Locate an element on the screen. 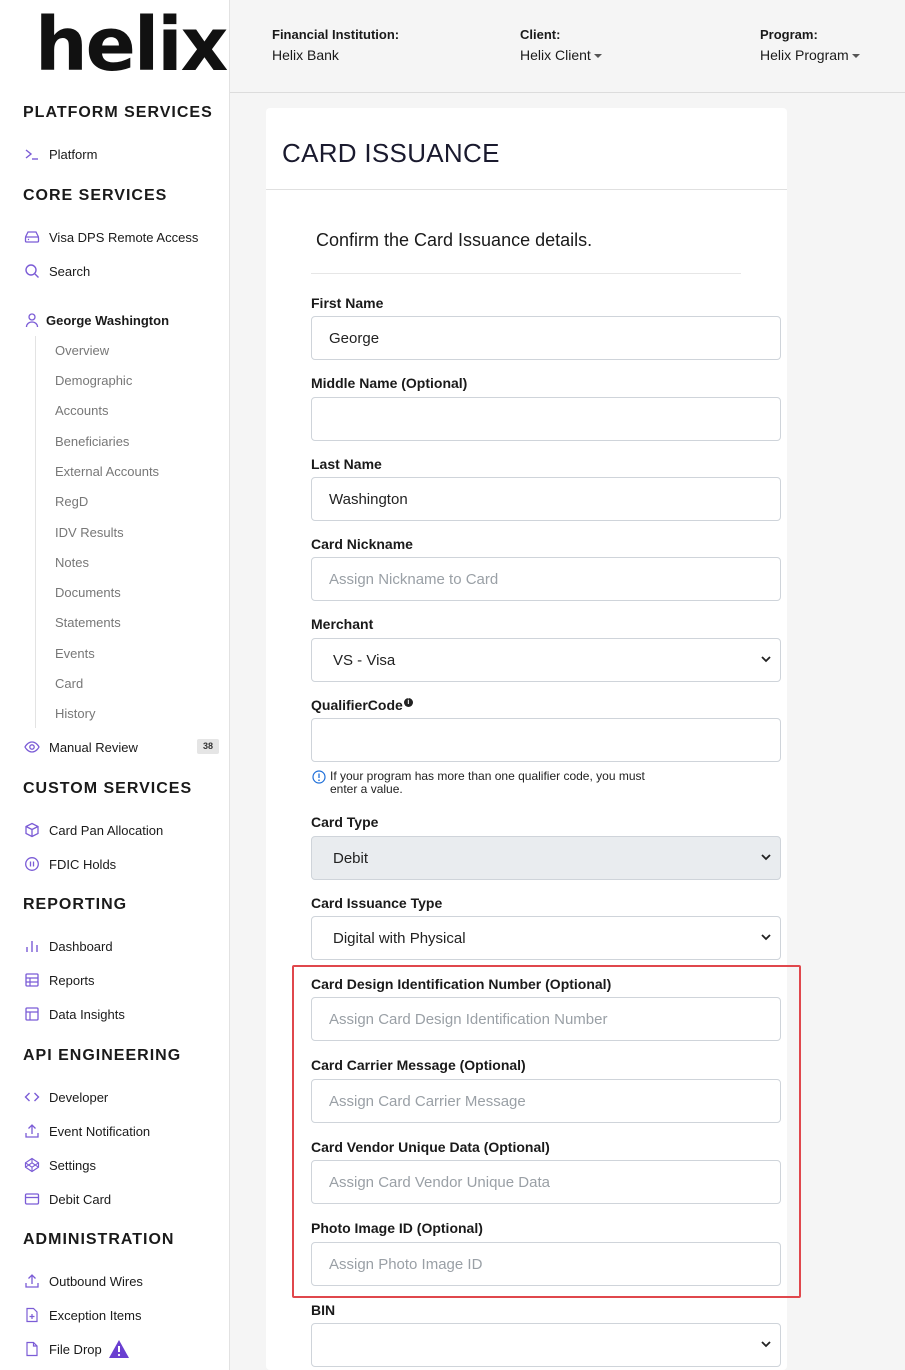 The image size is (905, 1370). client-selector: Client: Helix Client is located at coordinates (561, 45).